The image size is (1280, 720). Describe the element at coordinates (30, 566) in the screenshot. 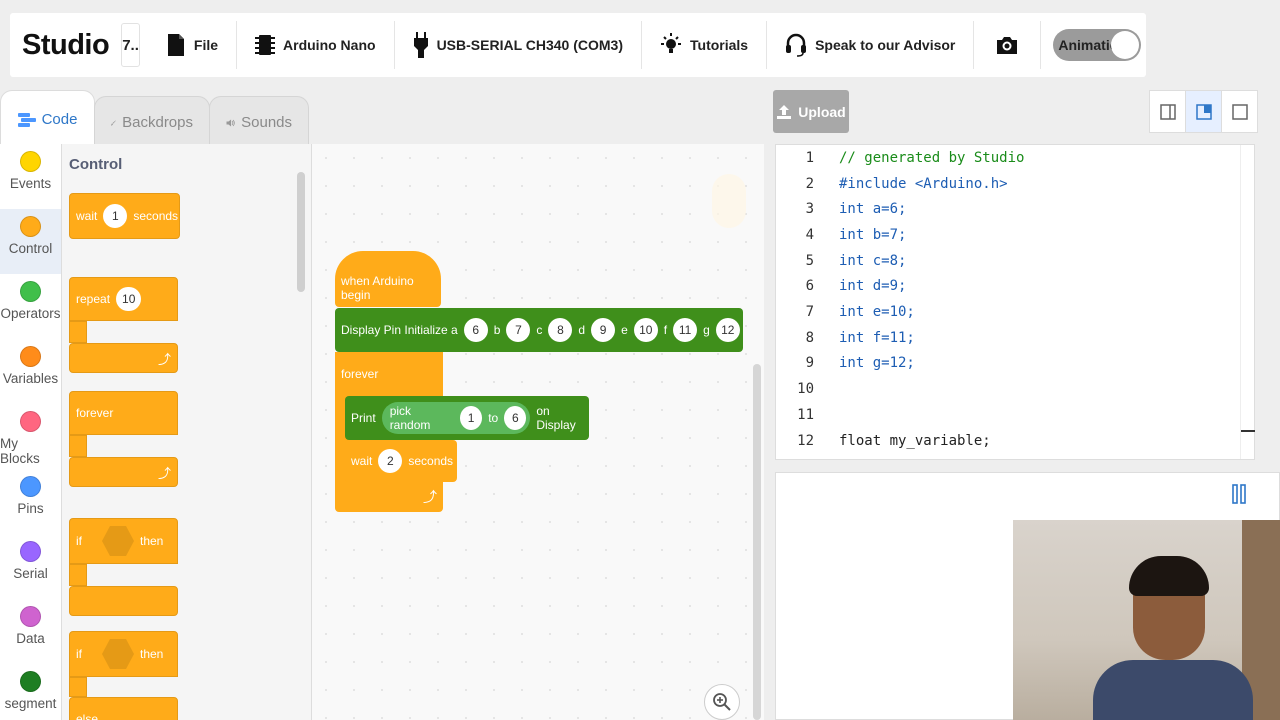

I see `category-serial: Serial` at that location.